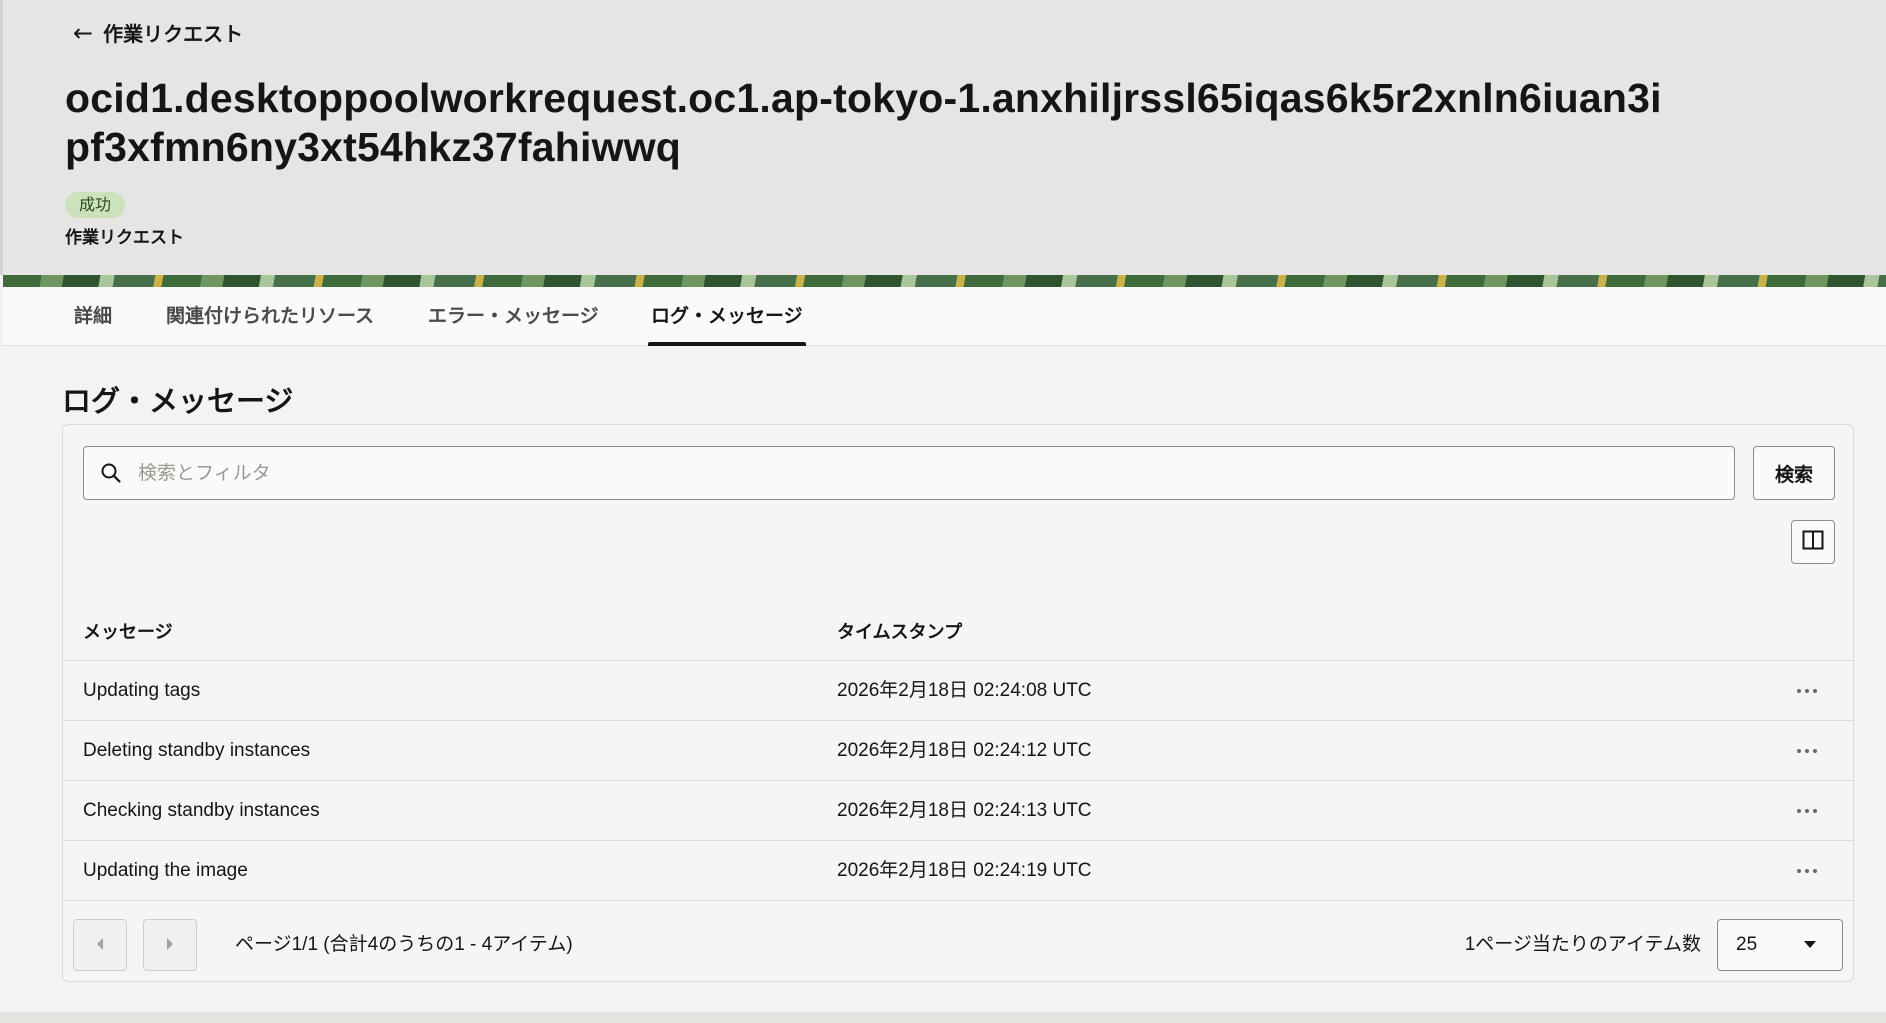 This screenshot has width=1886, height=1023. What do you see at coordinates (197, 750) in the screenshot?
I see `message-cell: Deleting standby instances` at bounding box center [197, 750].